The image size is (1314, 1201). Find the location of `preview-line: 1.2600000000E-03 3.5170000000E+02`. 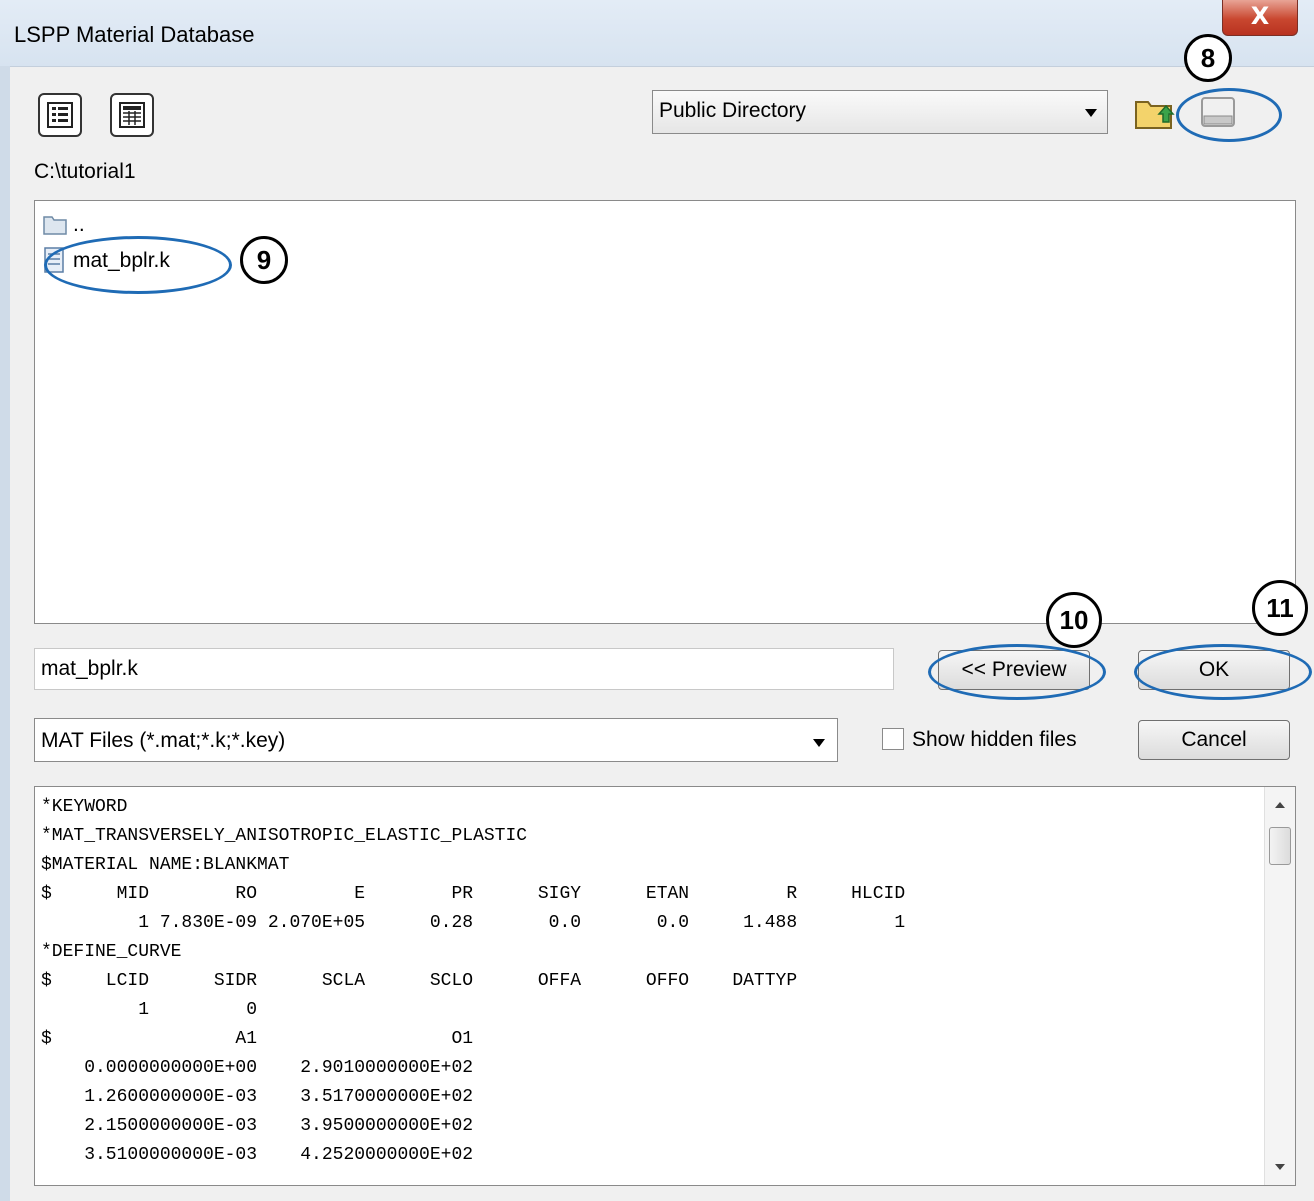

preview-line: 1.2600000000E-03 3.5170000000E+02 is located at coordinates (257, 1097).